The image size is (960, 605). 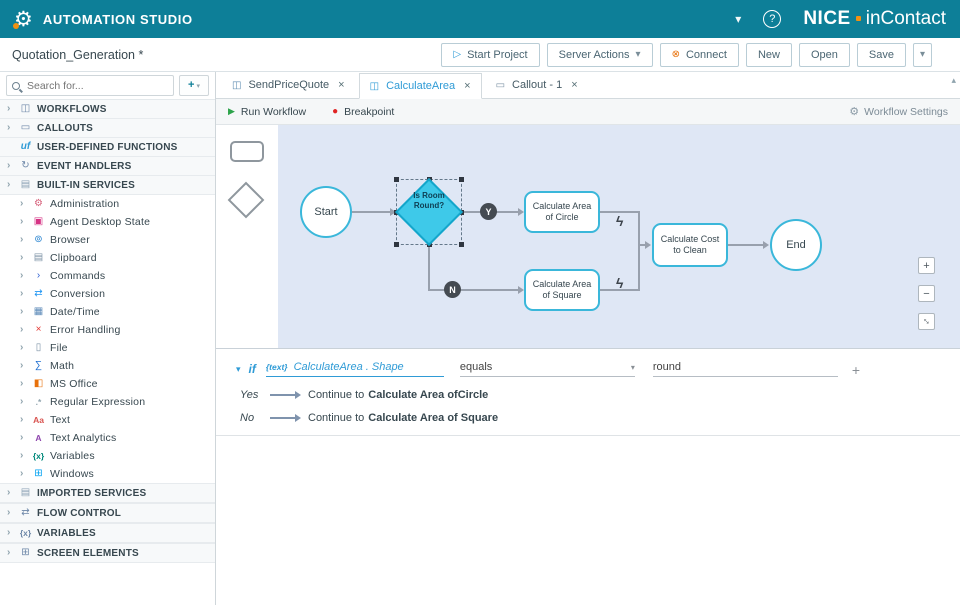 What do you see at coordinates (772, 19) in the screenshot?
I see `help-icon: ?` at bounding box center [772, 19].